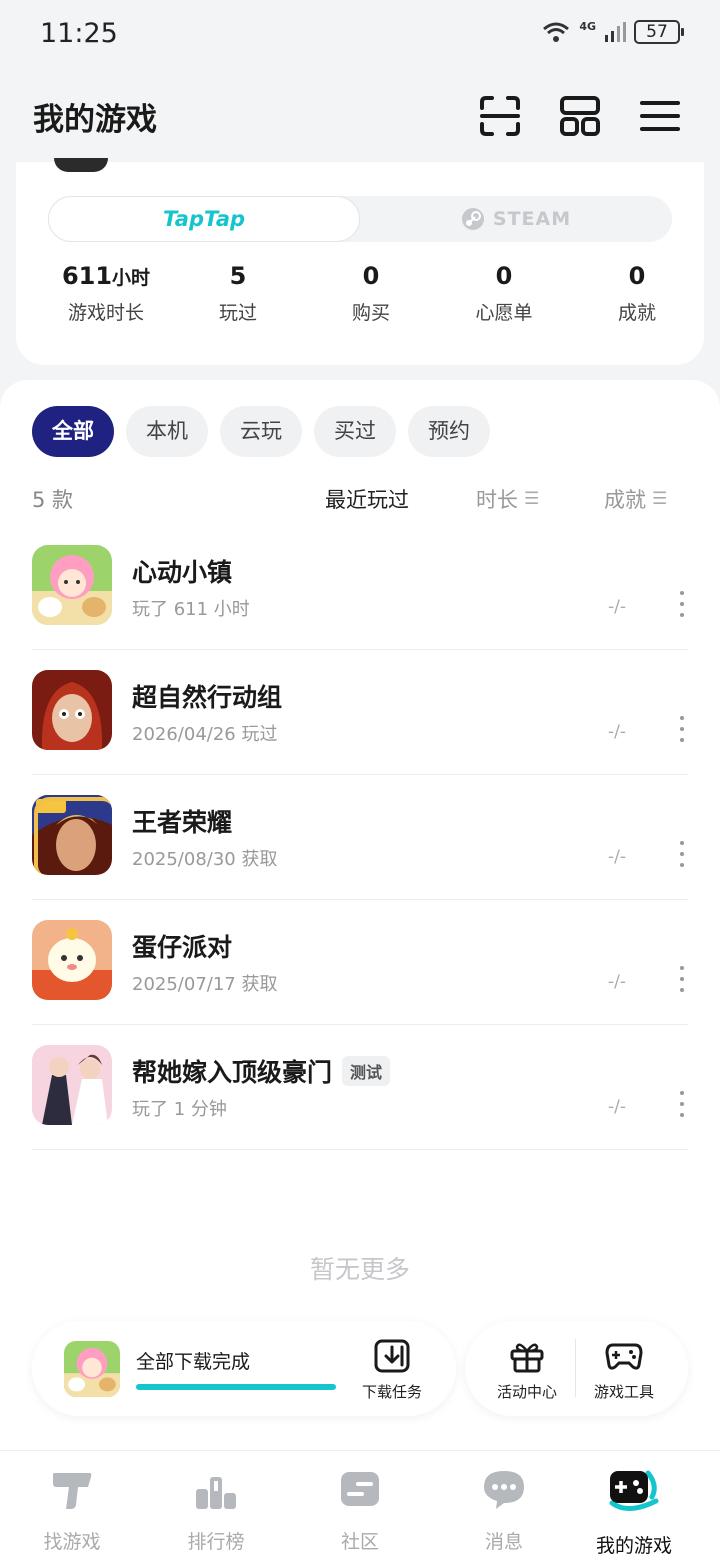 The height and width of the screenshot is (1560, 720). I want to click on profile-card: TapTap STEAM 611小时 游戏时长 5 玩过 0 购买 0 心愿单, so click(360, 261).